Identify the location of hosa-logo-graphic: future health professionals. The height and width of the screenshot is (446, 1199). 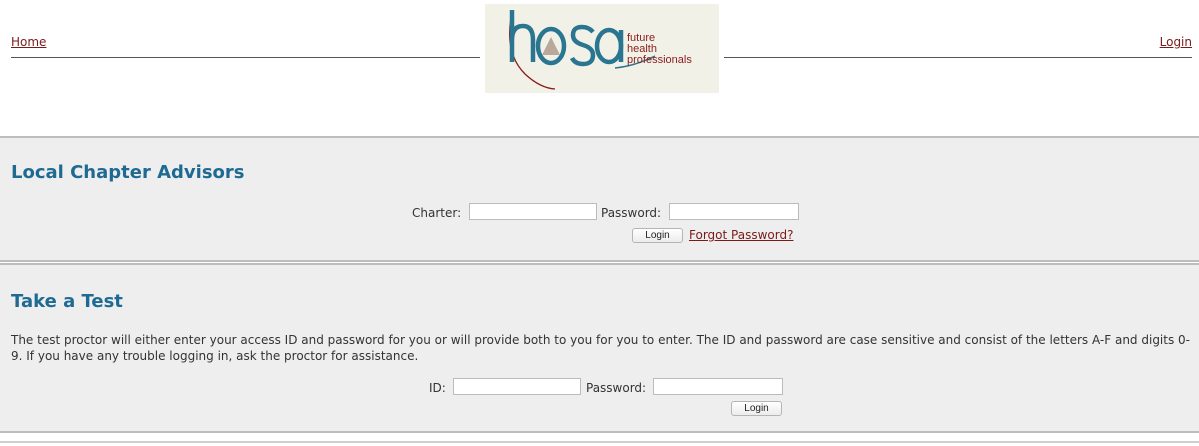
(600, 50).